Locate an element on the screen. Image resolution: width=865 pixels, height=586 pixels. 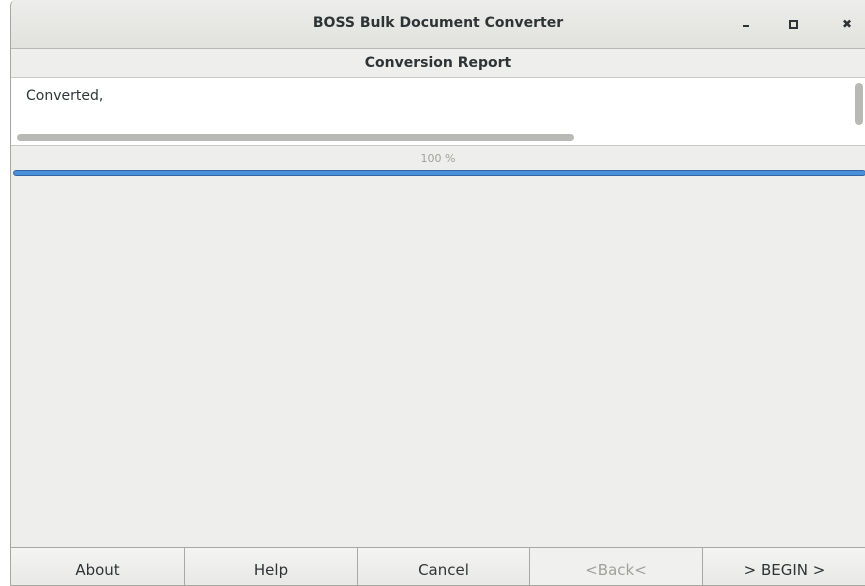
window-title: BOSS Bulk Document Converter is located at coordinates (438, 23).